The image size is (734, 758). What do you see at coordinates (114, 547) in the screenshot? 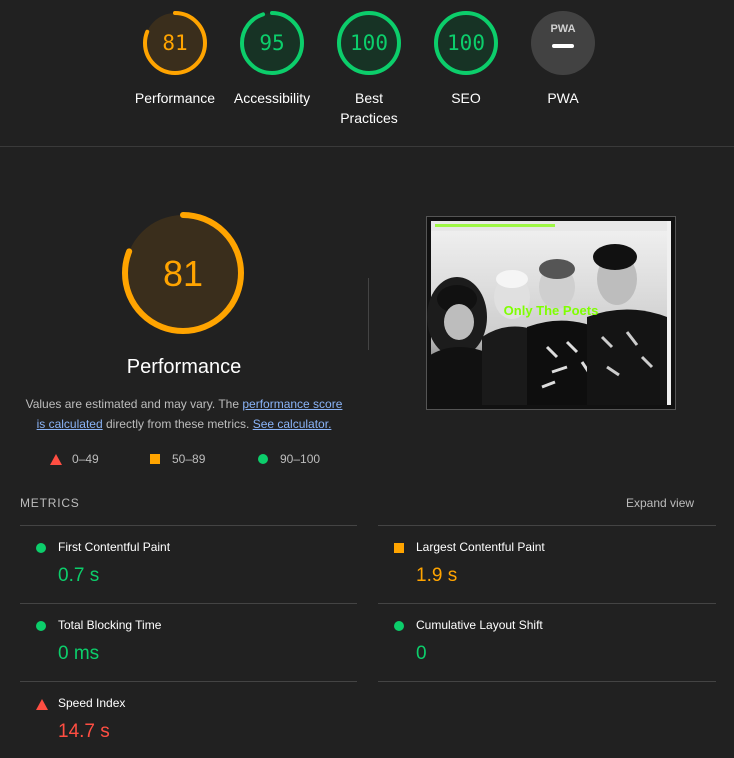
I see `metric-title: First Contentful Paint` at bounding box center [114, 547].